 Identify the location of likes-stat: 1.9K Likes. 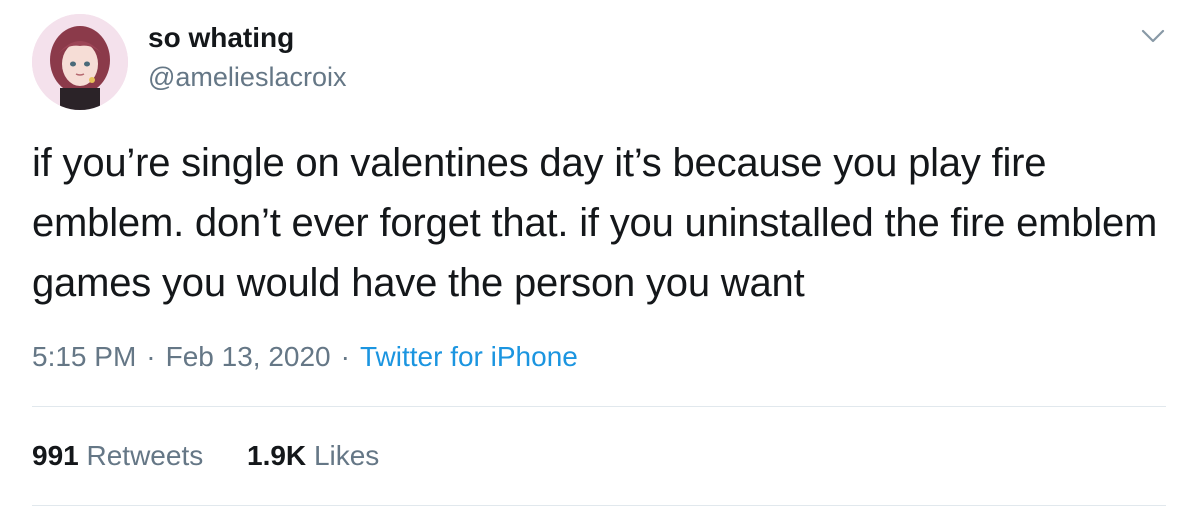
(313, 456).